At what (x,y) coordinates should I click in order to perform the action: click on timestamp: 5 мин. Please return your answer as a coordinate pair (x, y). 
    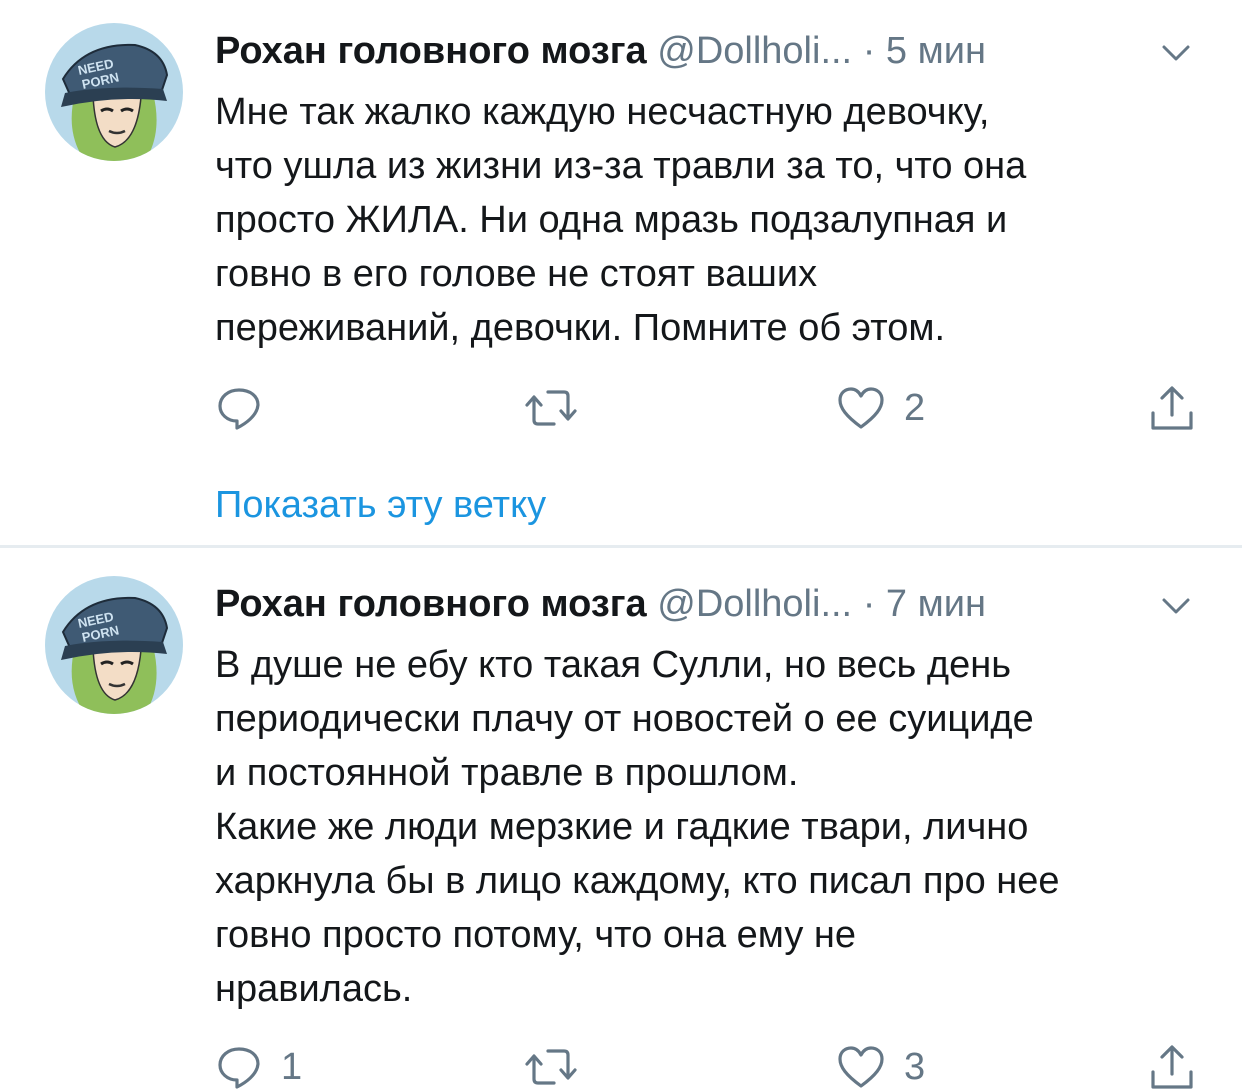
    Looking at the image, I should click on (936, 51).